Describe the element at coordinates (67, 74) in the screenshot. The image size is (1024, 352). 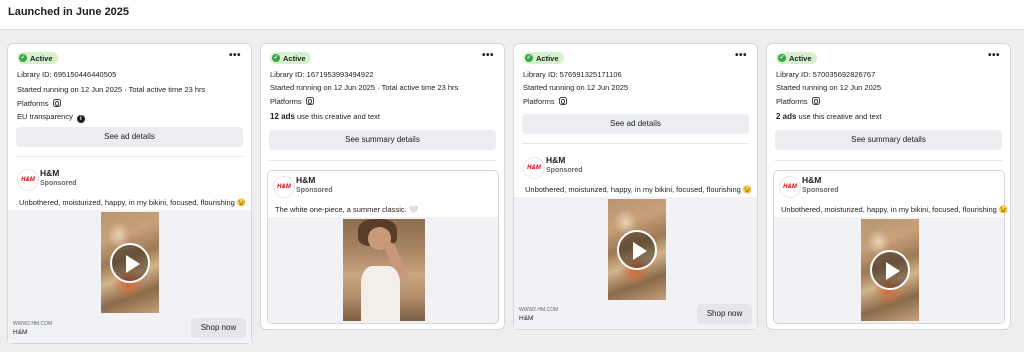
I see `library-id: Library ID: 695150446440505` at that location.